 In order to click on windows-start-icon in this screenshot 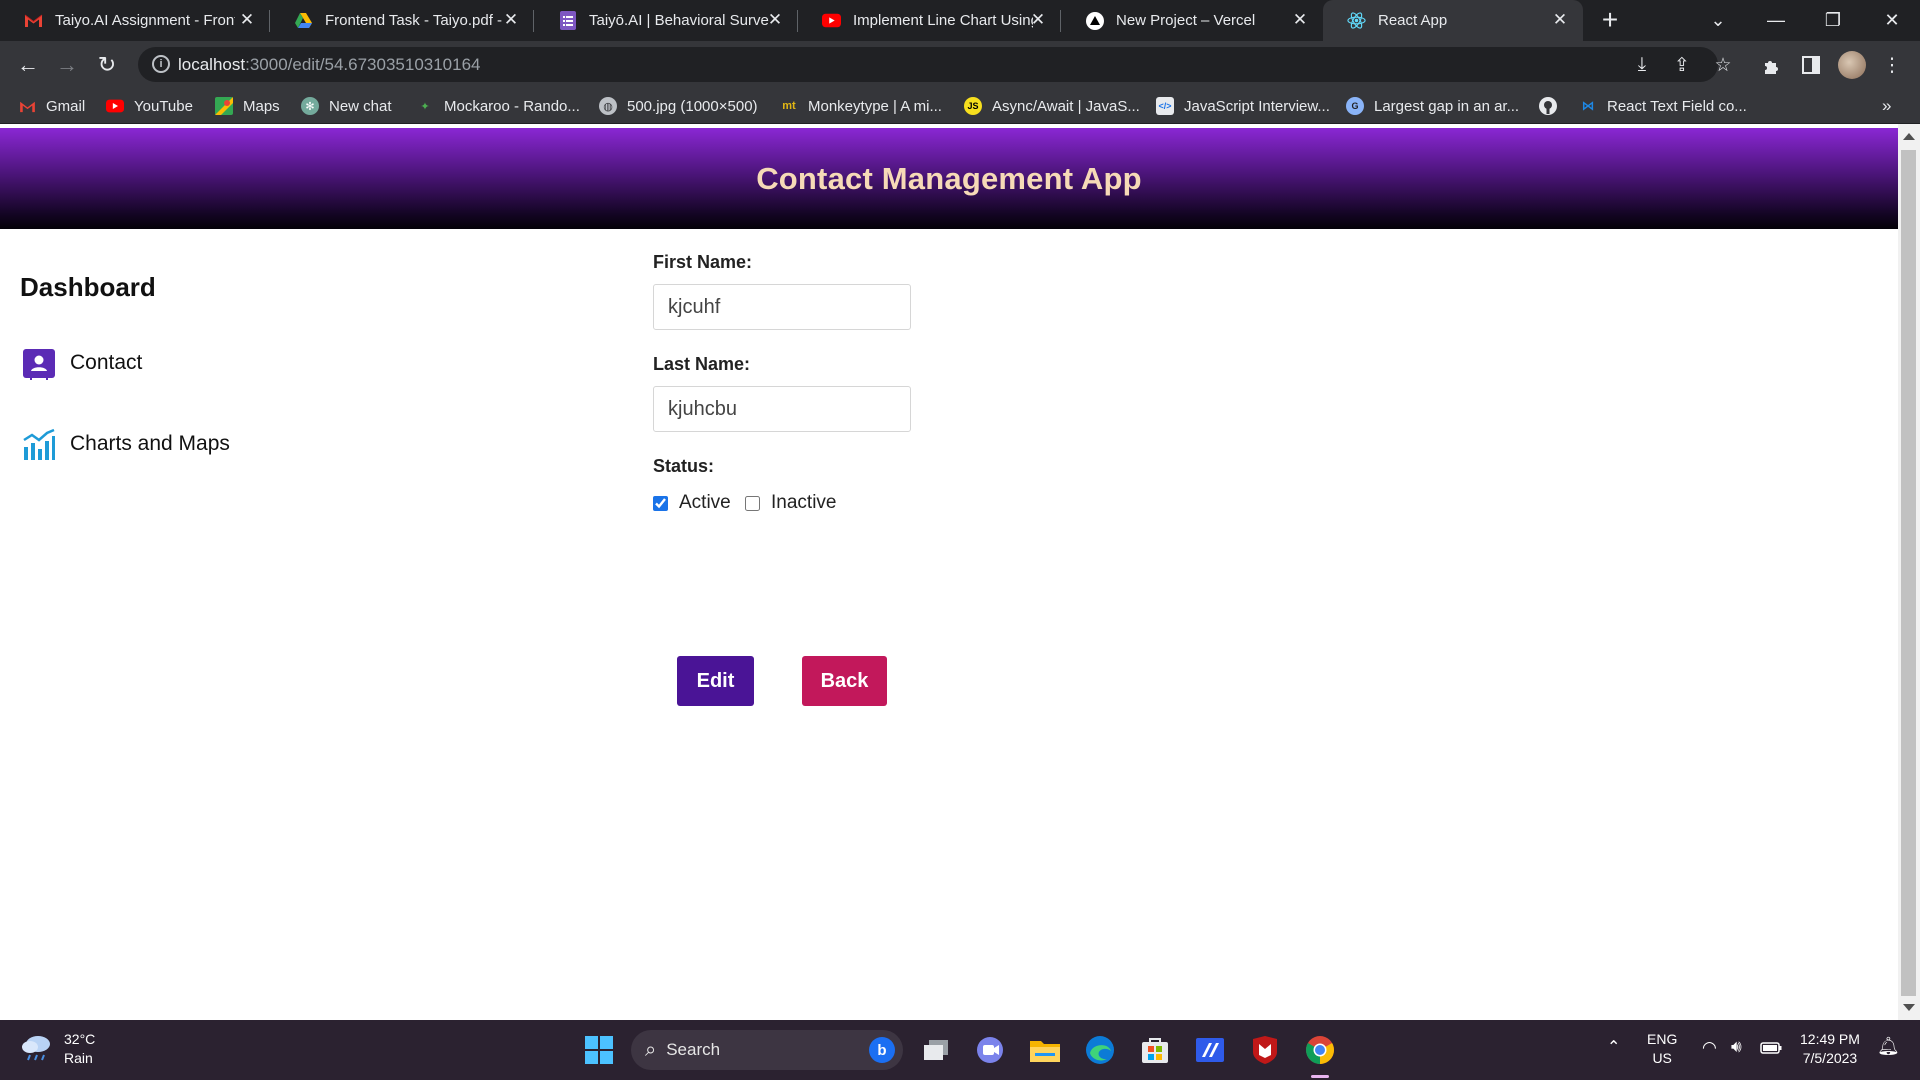, I will do `click(599, 1050)`.